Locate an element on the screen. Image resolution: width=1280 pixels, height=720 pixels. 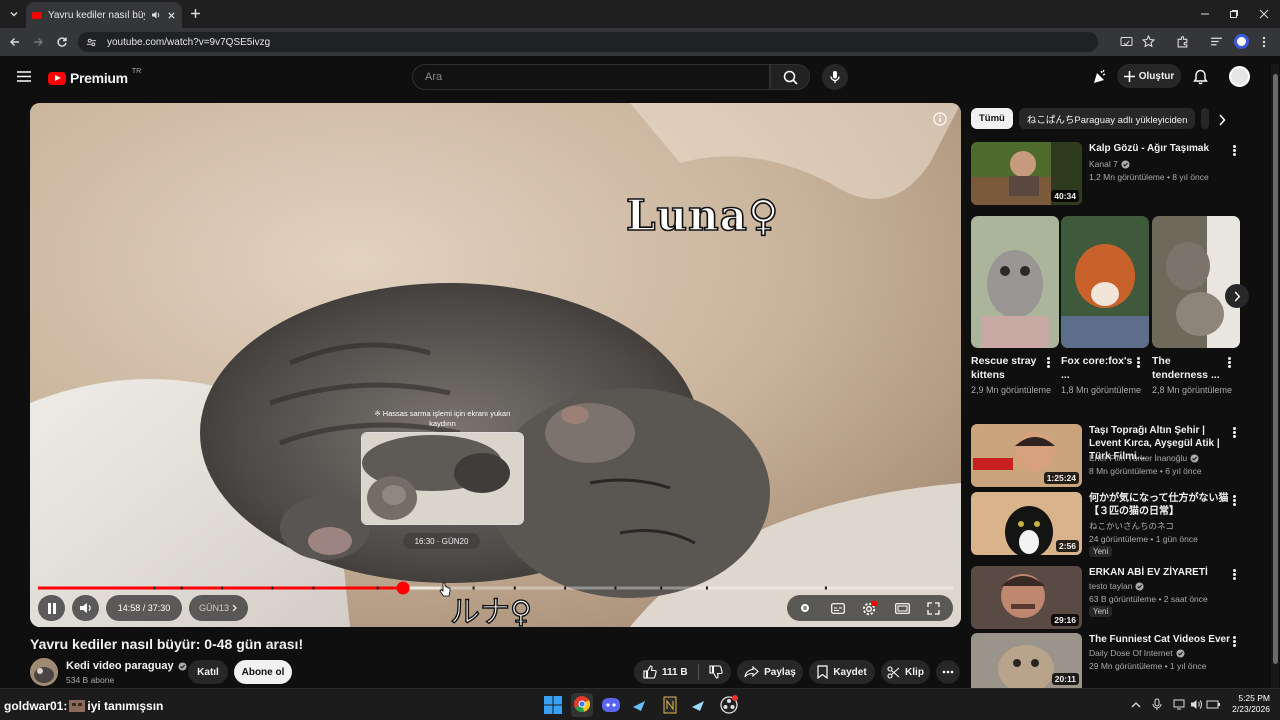
restore-window-button is located at coordinates (1234, 14).